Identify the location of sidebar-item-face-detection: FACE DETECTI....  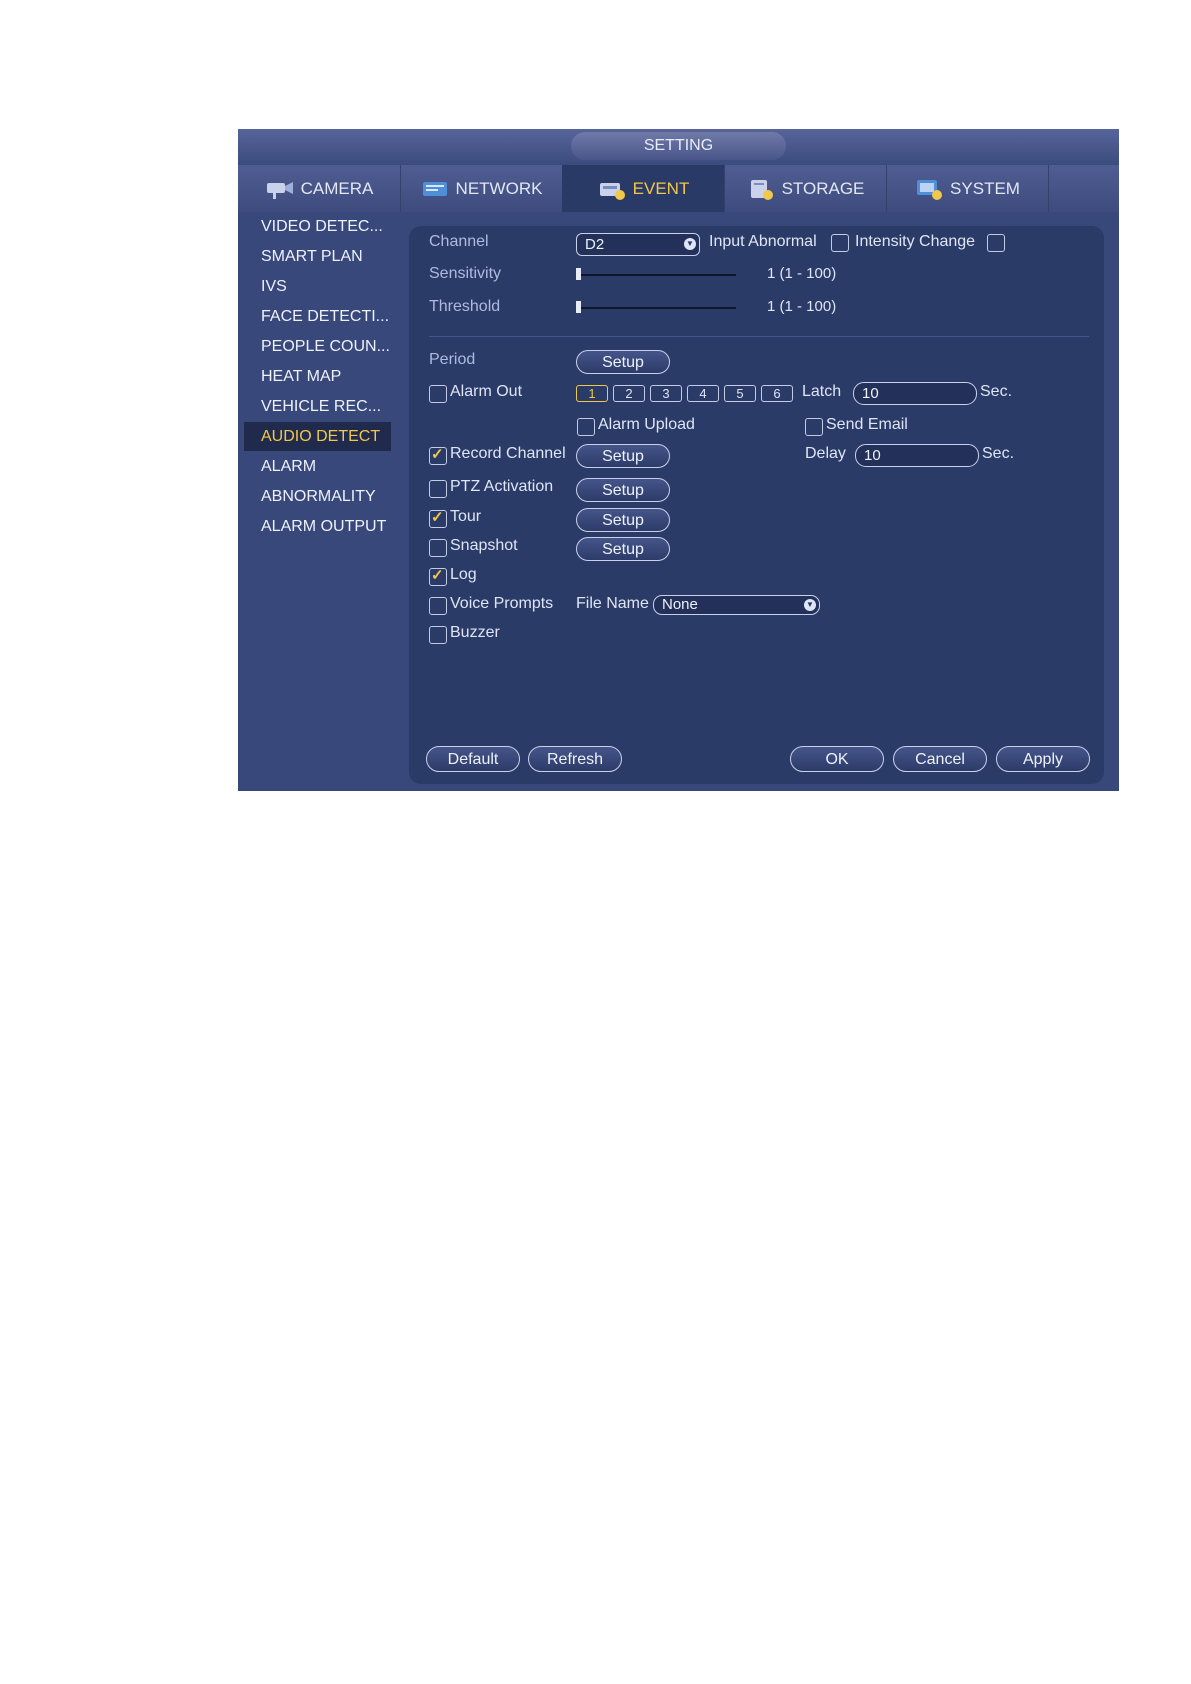
(317, 316).